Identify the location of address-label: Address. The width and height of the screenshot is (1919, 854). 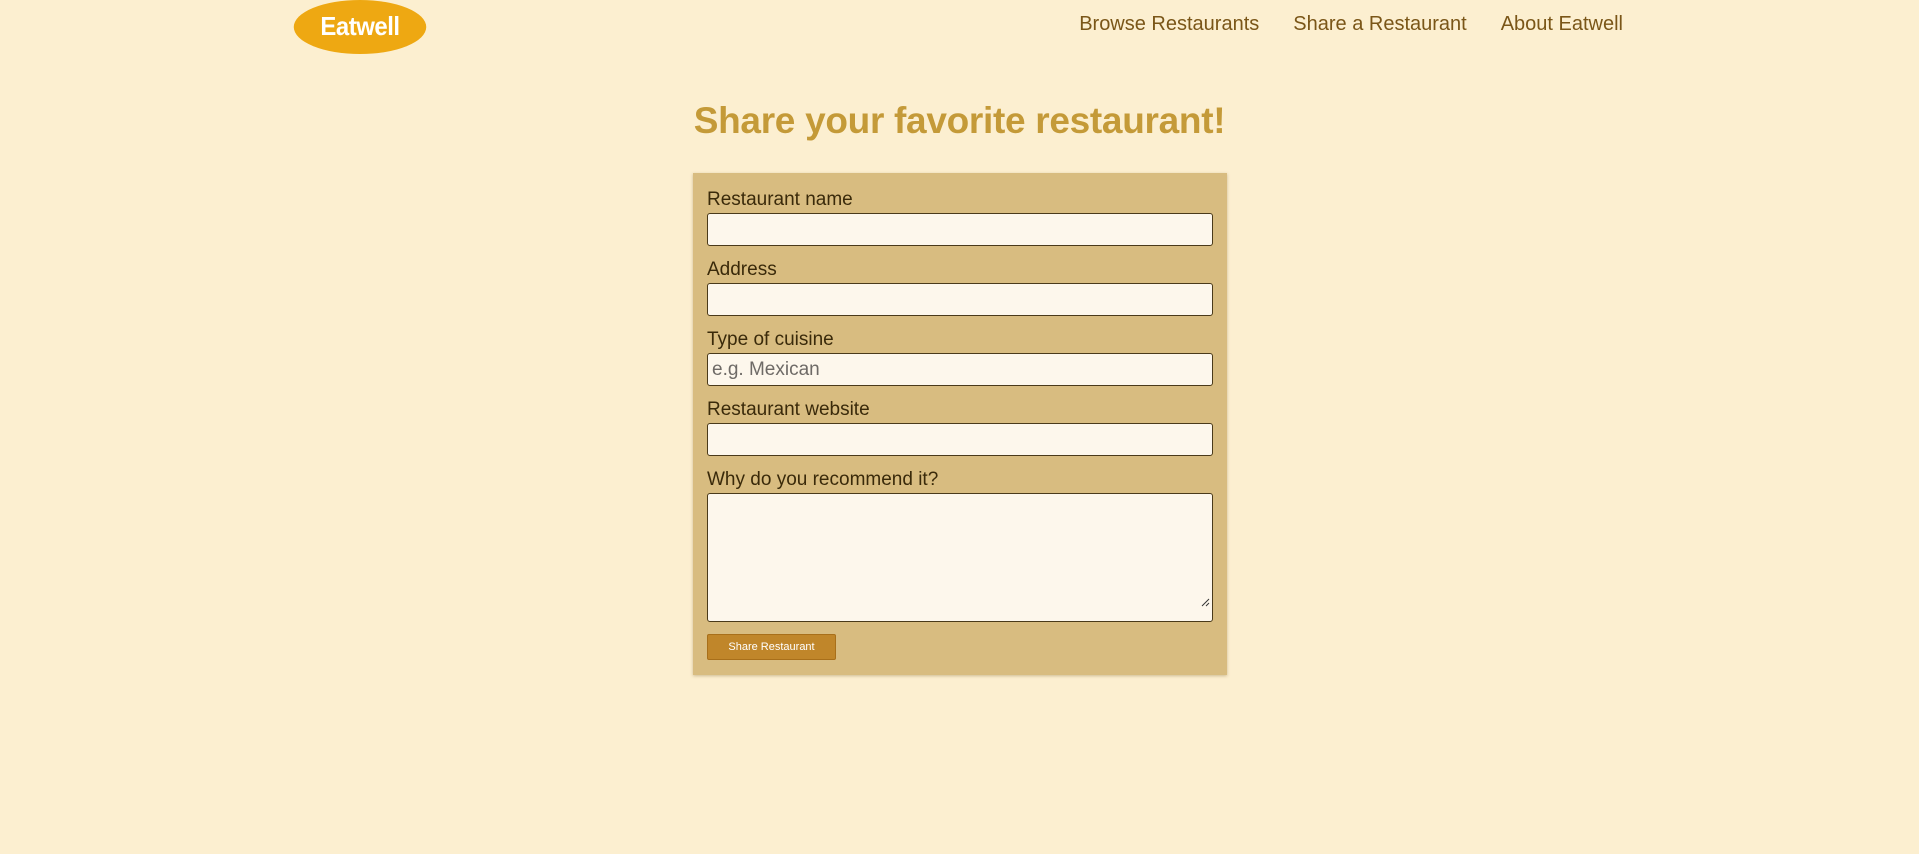
(742, 269).